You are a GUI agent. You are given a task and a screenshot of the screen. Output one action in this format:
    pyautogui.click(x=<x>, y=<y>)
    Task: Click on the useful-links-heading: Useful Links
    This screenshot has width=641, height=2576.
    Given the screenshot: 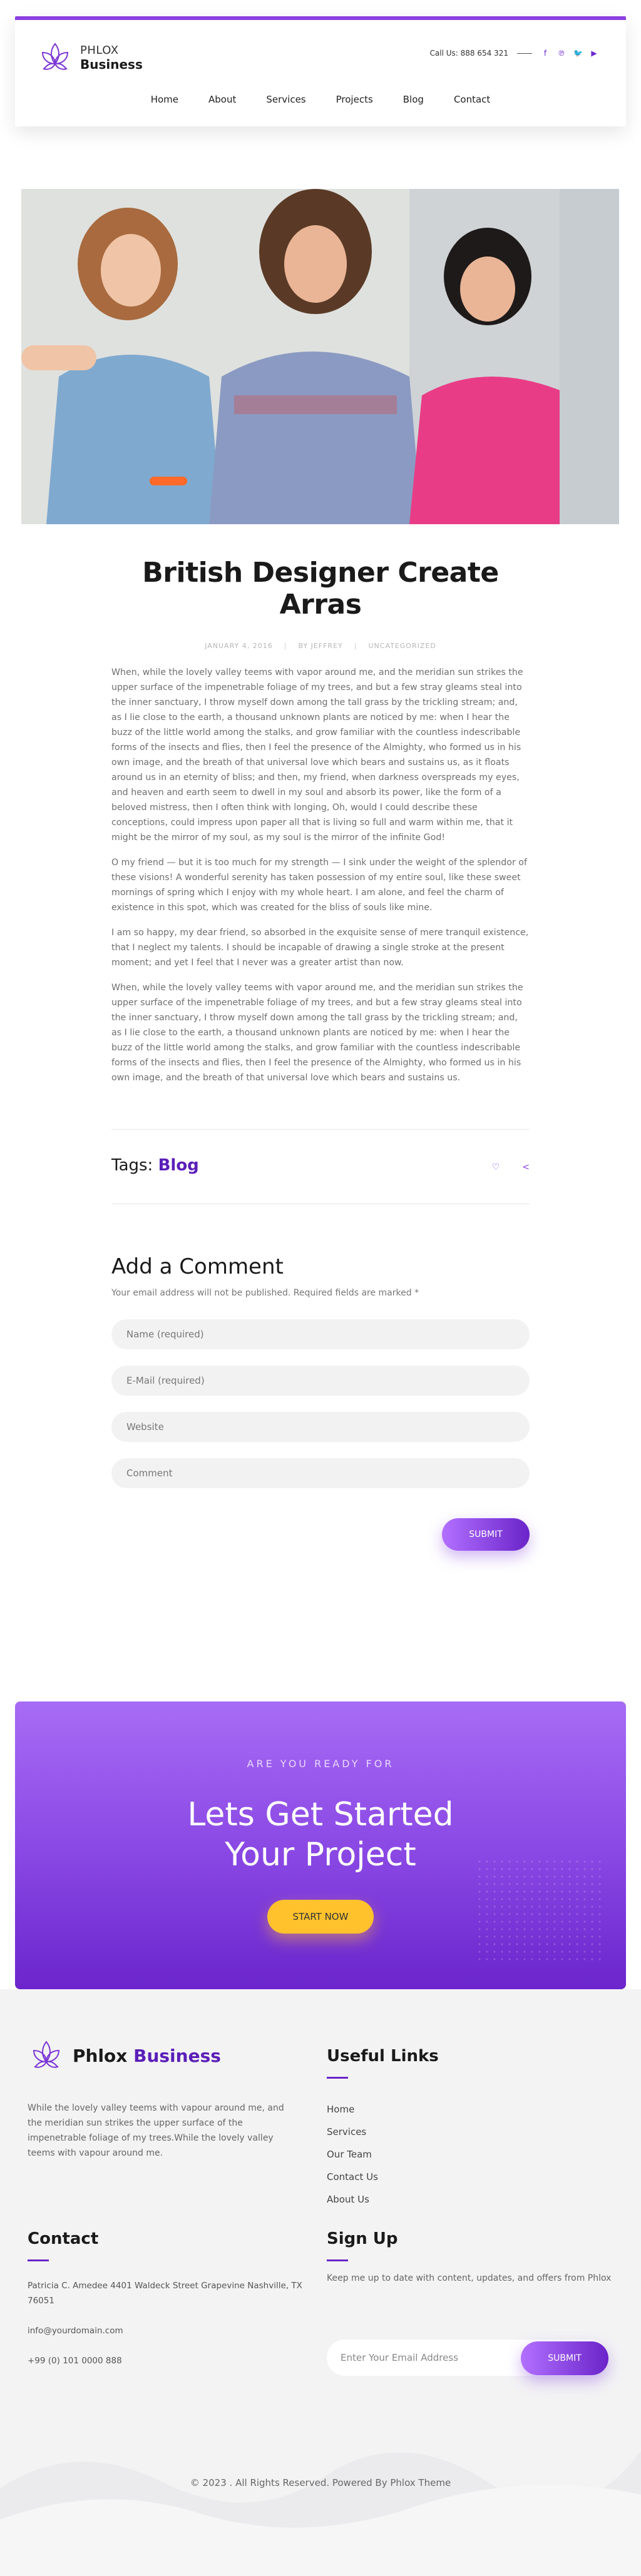 What is the action you would take?
    pyautogui.click(x=383, y=2056)
    